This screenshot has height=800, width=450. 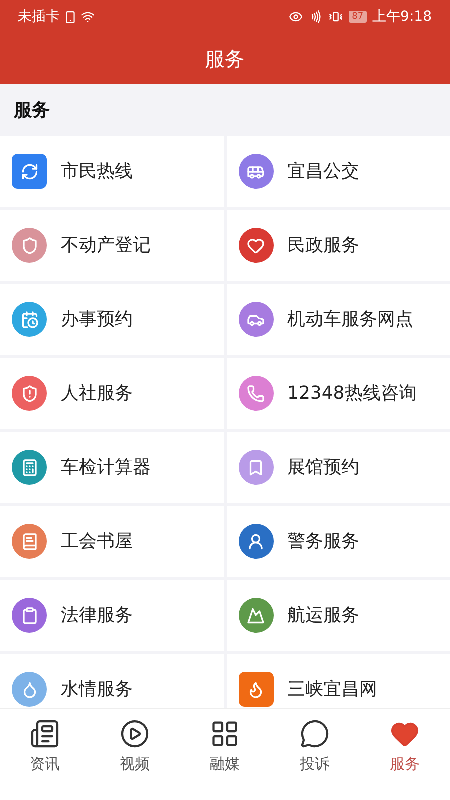 I want to click on service-item: 机动车服务网点, so click(x=338, y=319).